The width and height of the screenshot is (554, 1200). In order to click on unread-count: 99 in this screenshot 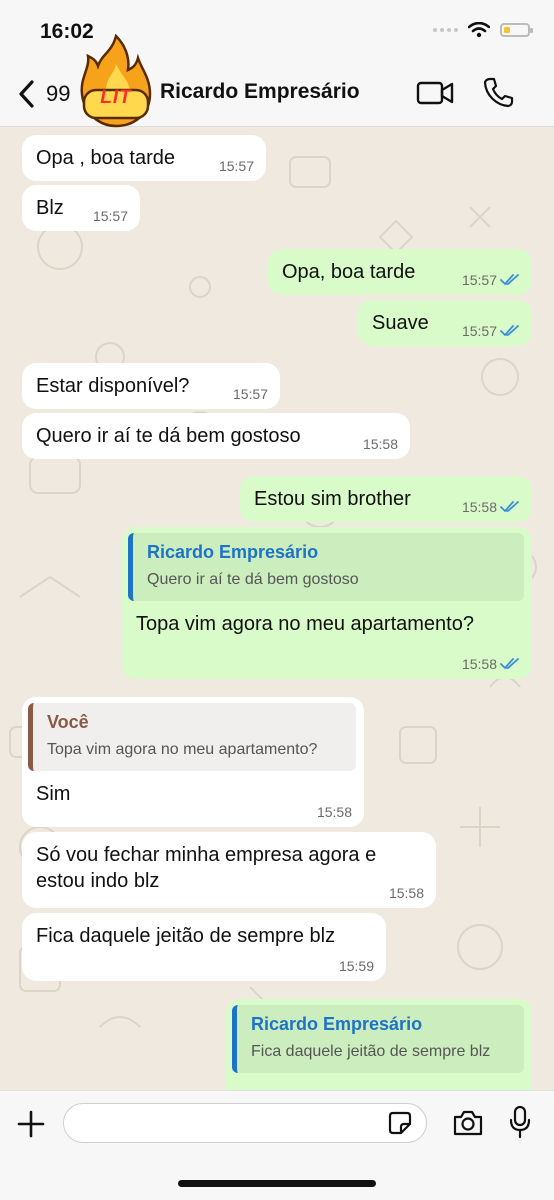, I will do `click(58, 94)`.